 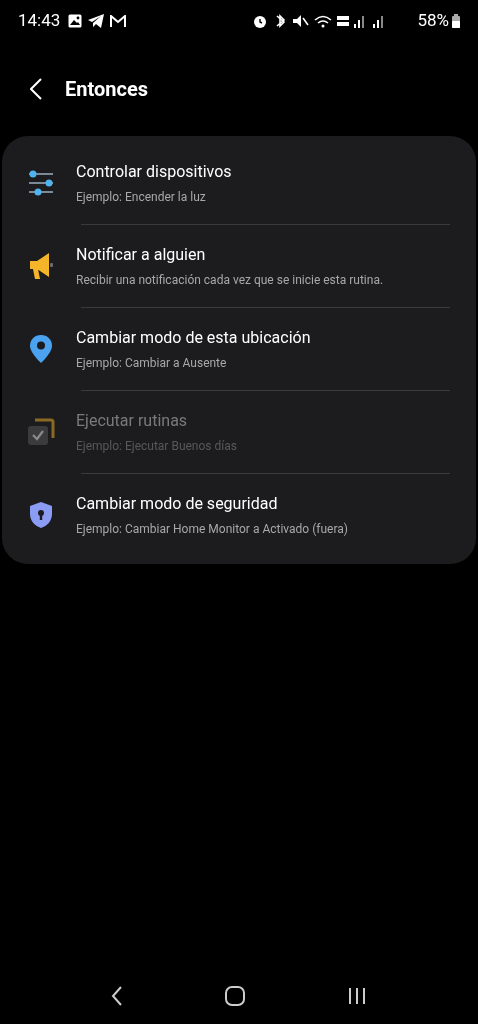 What do you see at coordinates (156, 446) in the screenshot?
I see `option-description: Ejemplo: Ejecutar Buenos días` at bounding box center [156, 446].